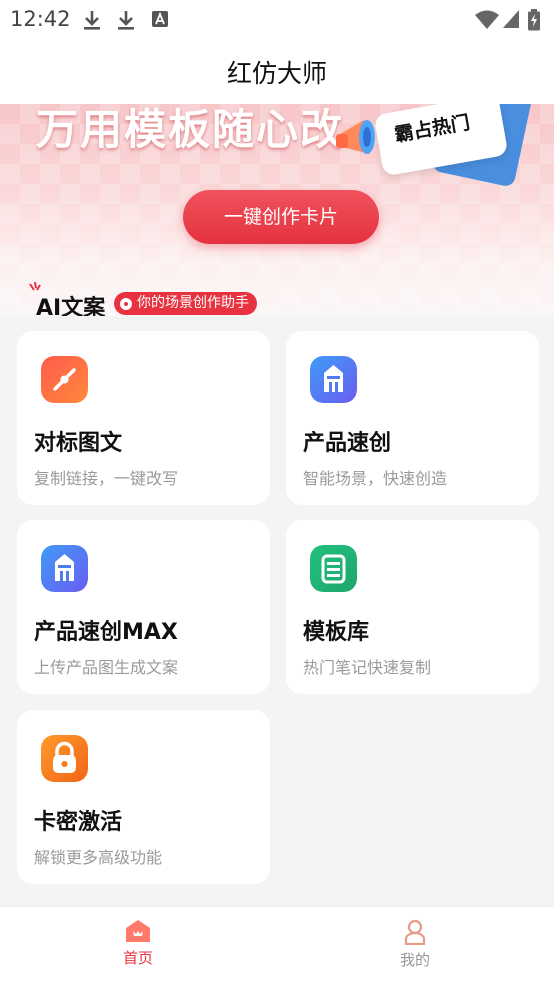 The height and width of the screenshot is (985, 554). What do you see at coordinates (277, 945) in the screenshot?
I see `bottom-nav: 首页 我的` at bounding box center [277, 945].